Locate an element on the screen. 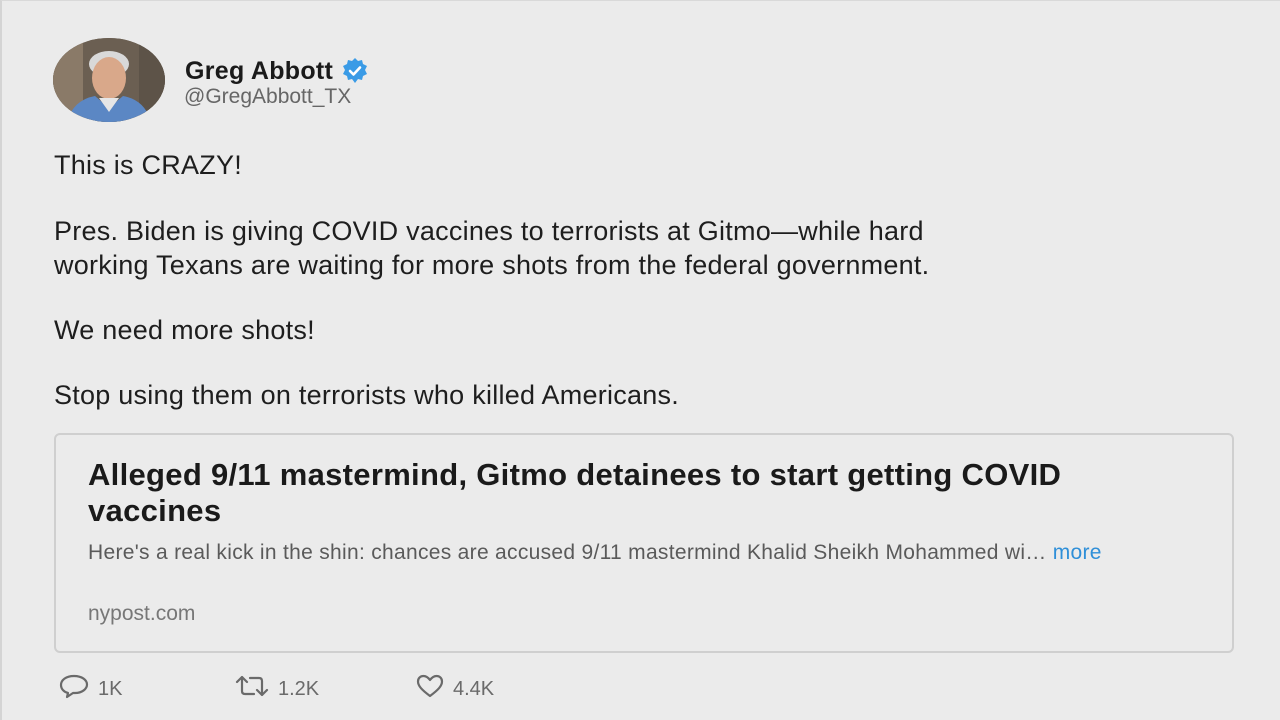 This screenshot has width=1280, height=720. author-name-row: Greg Abbott is located at coordinates (277, 71).